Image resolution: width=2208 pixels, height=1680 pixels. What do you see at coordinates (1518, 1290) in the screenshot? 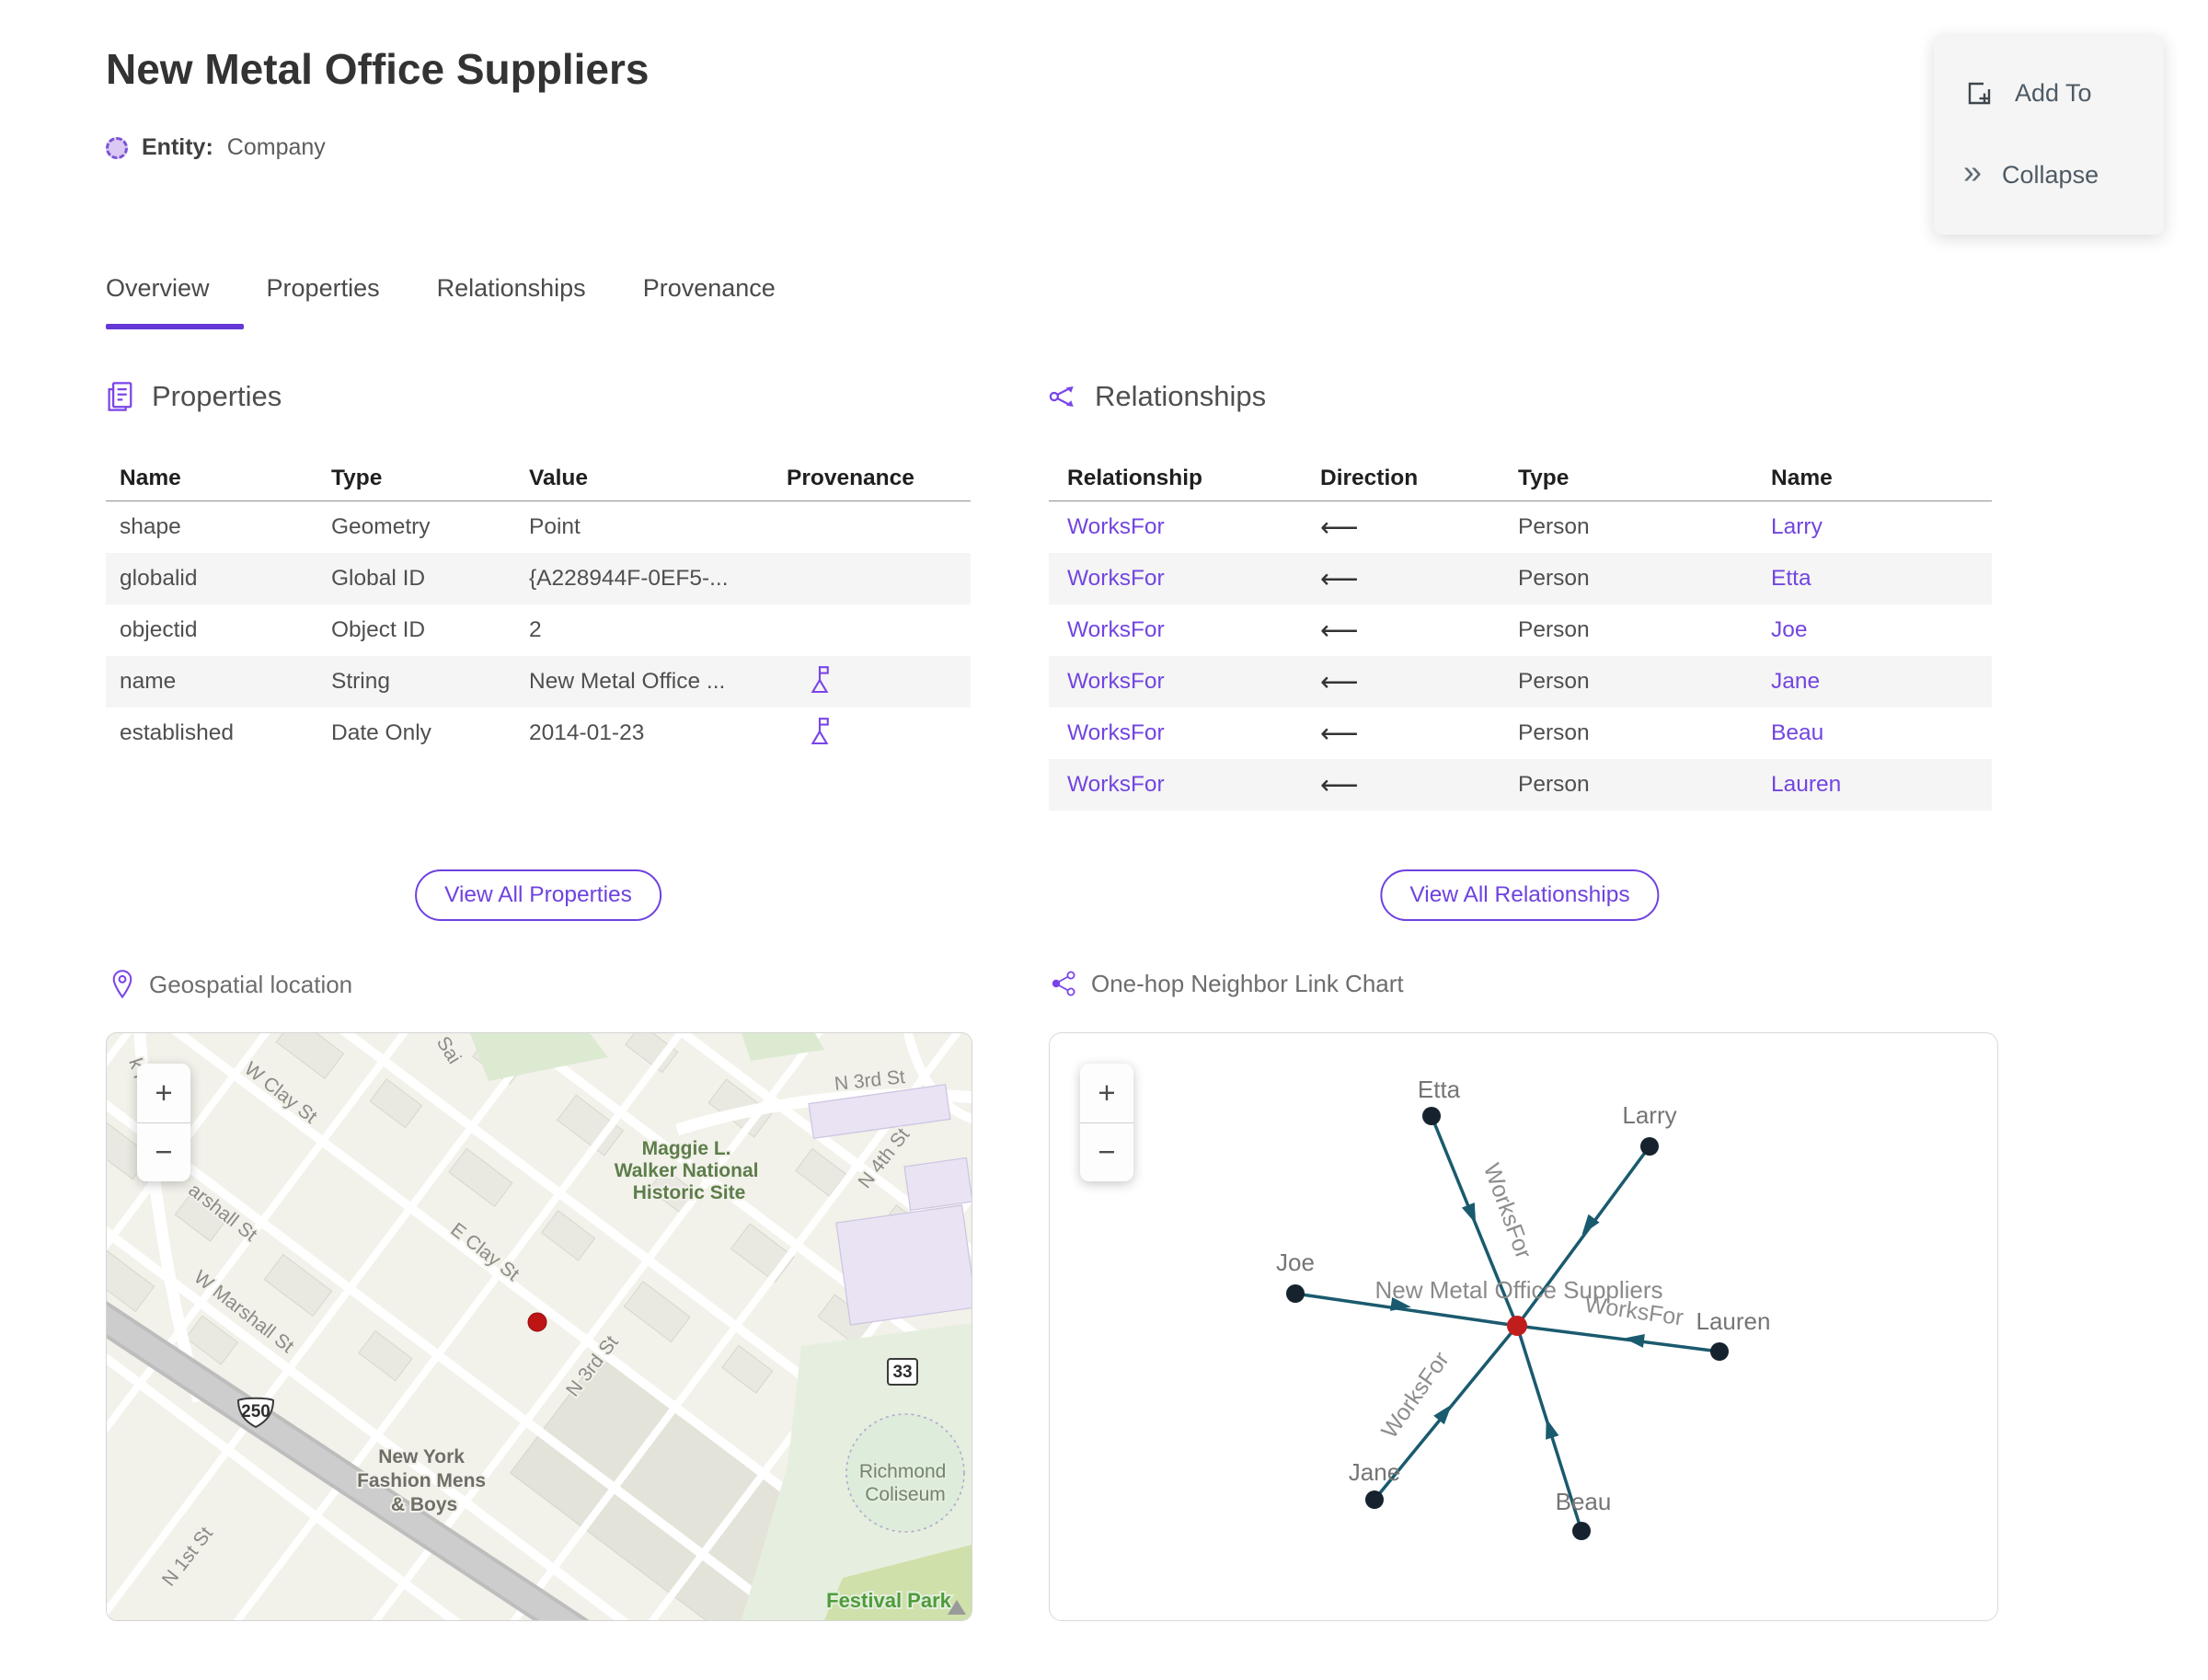
I see `center-node-label: New Metal Office Suppliers` at bounding box center [1518, 1290].